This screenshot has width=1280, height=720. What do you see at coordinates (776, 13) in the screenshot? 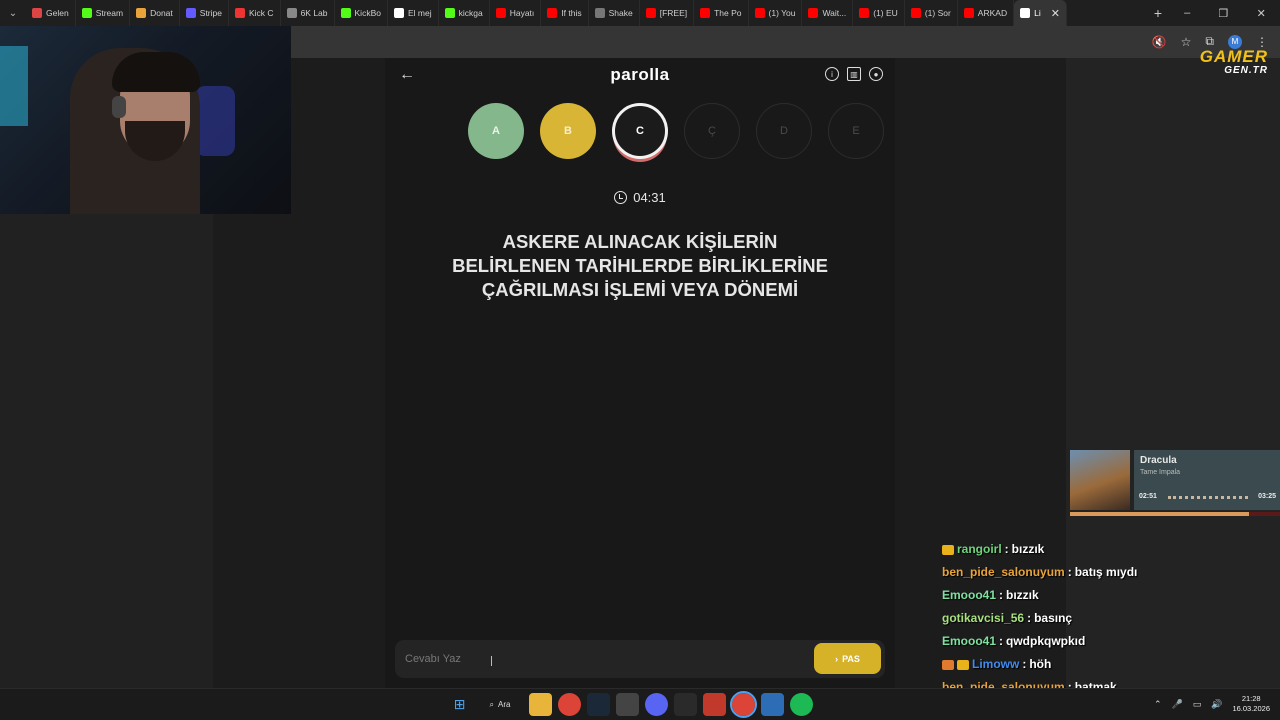
I see `browser-tab: (1) You` at bounding box center [776, 13].